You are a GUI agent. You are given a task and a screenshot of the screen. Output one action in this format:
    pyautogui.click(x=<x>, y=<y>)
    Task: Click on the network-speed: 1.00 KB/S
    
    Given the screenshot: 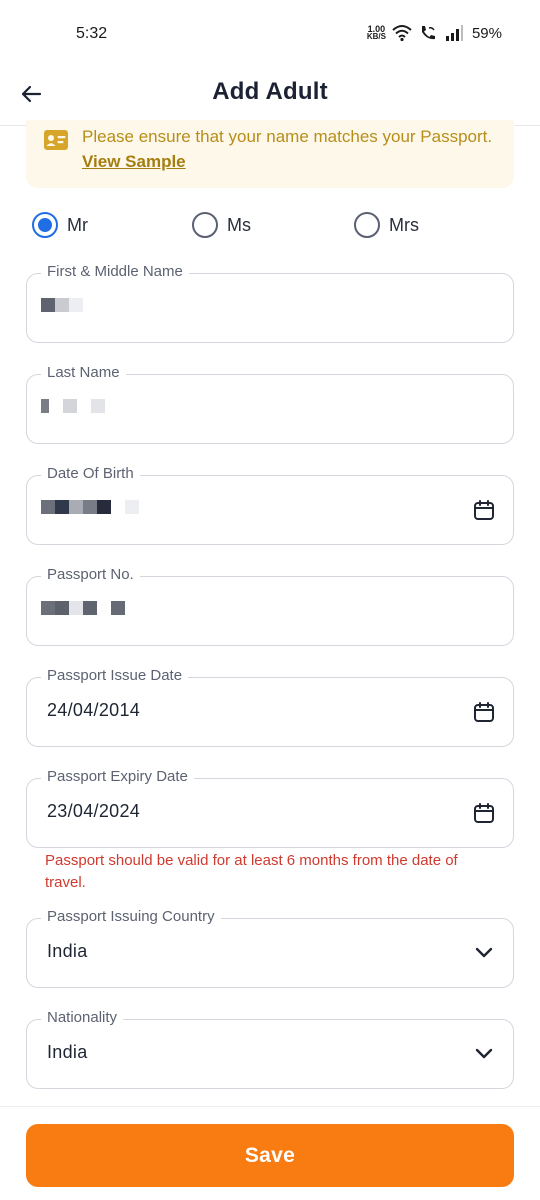 What is the action you would take?
    pyautogui.click(x=376, y=33)
    